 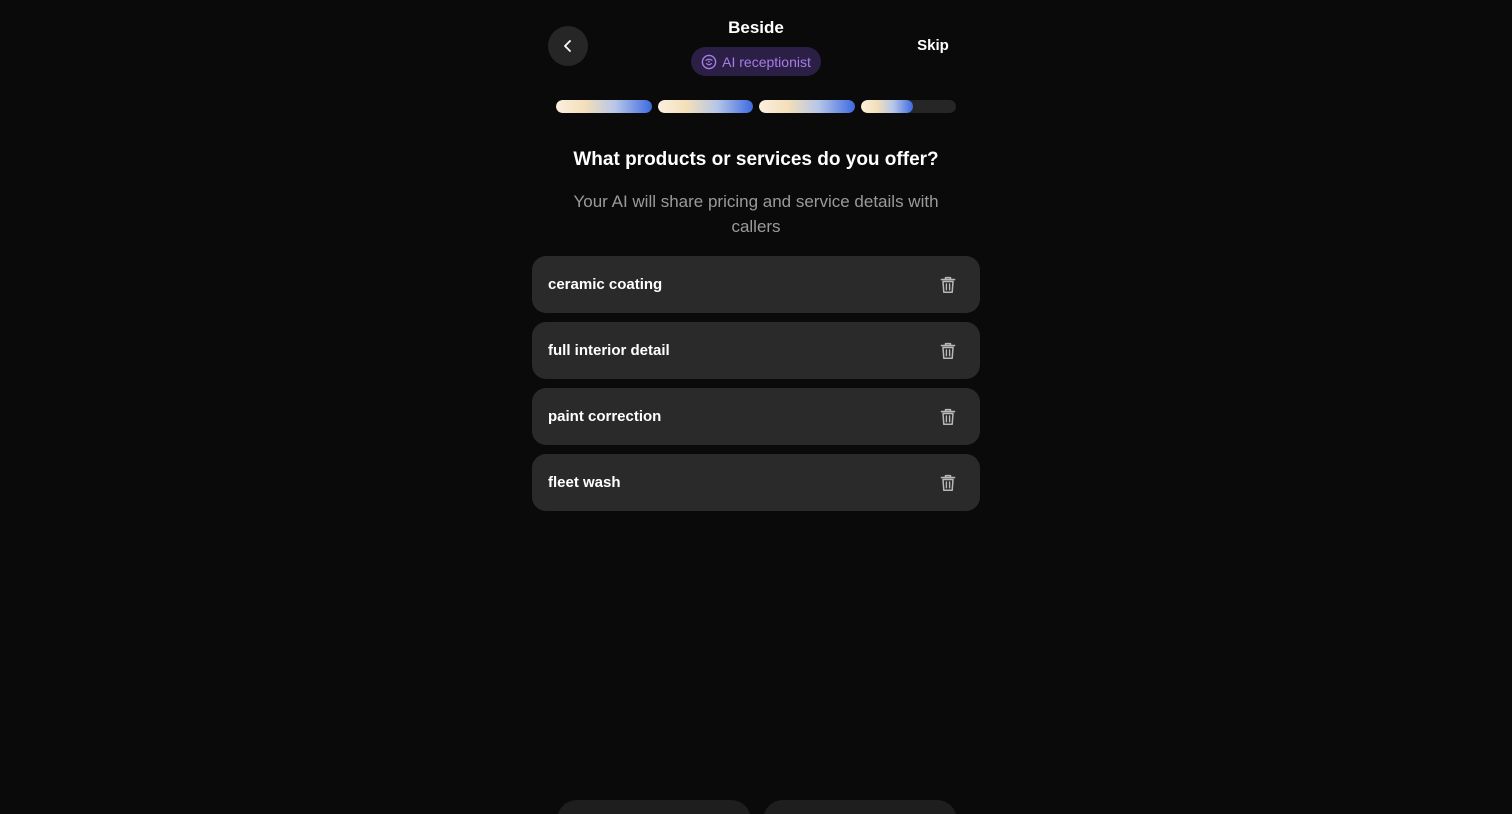 I want to click on role-badge: AI receptionist, so click(x=756, y=61).